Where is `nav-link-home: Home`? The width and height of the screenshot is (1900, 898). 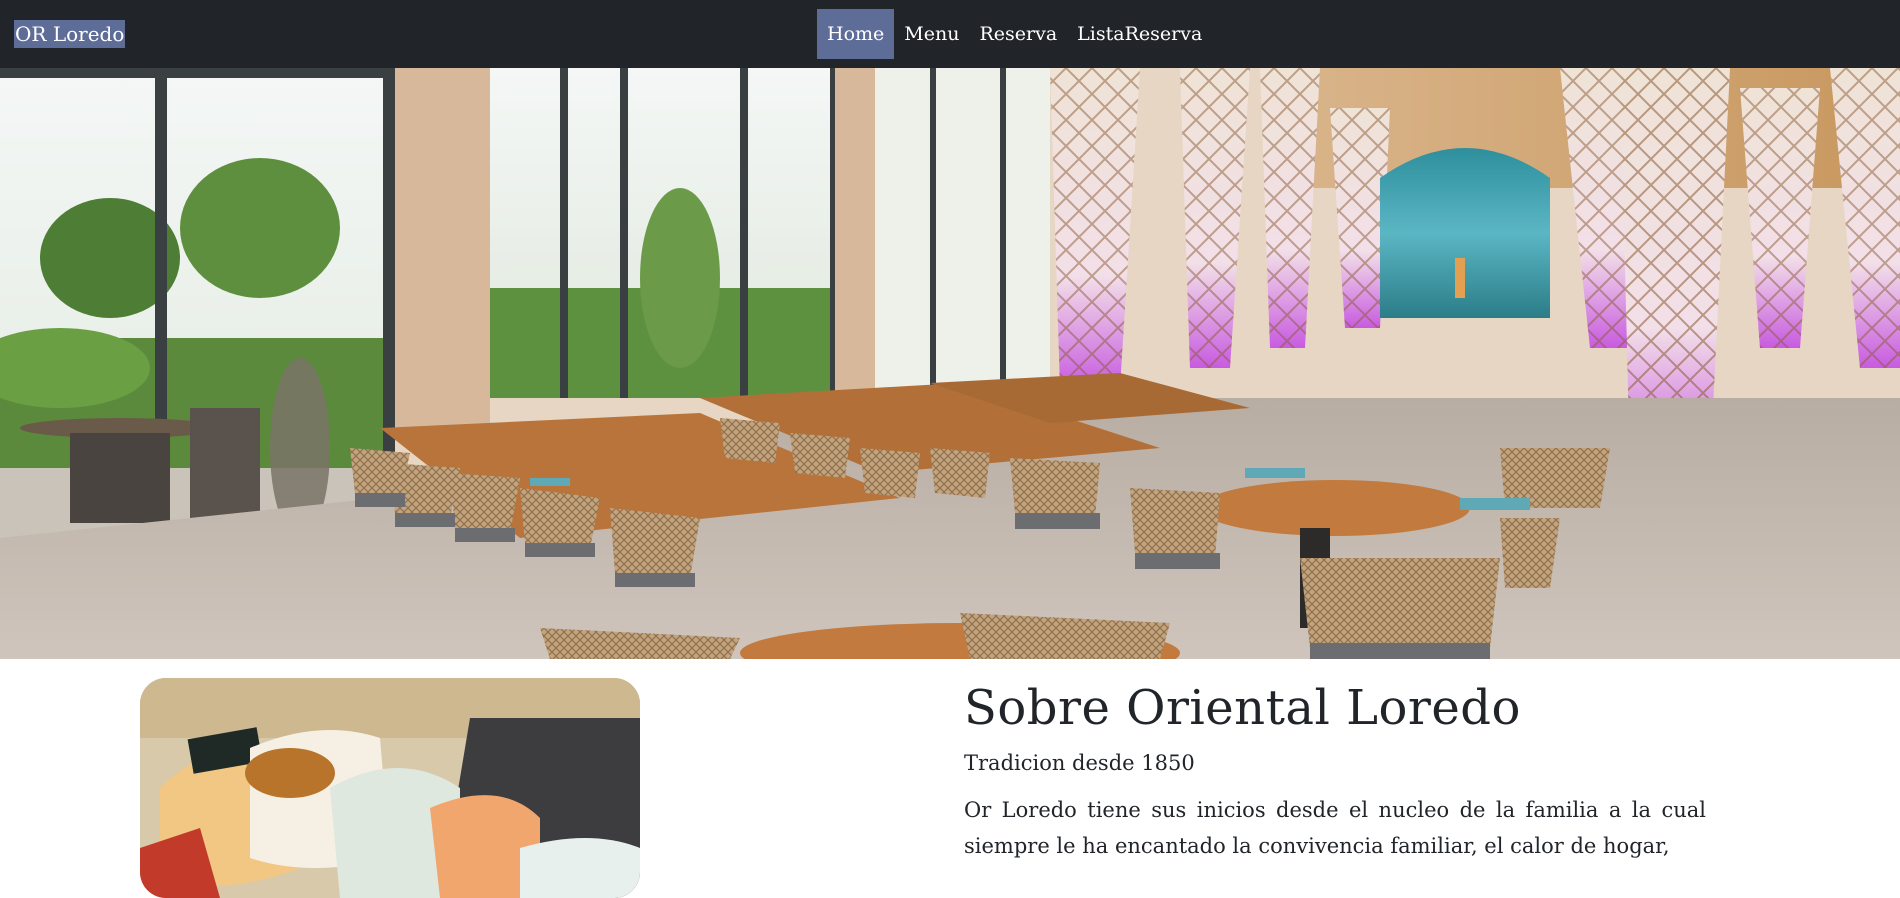
nav-link-home: Home is located at coordinates (856, 34).